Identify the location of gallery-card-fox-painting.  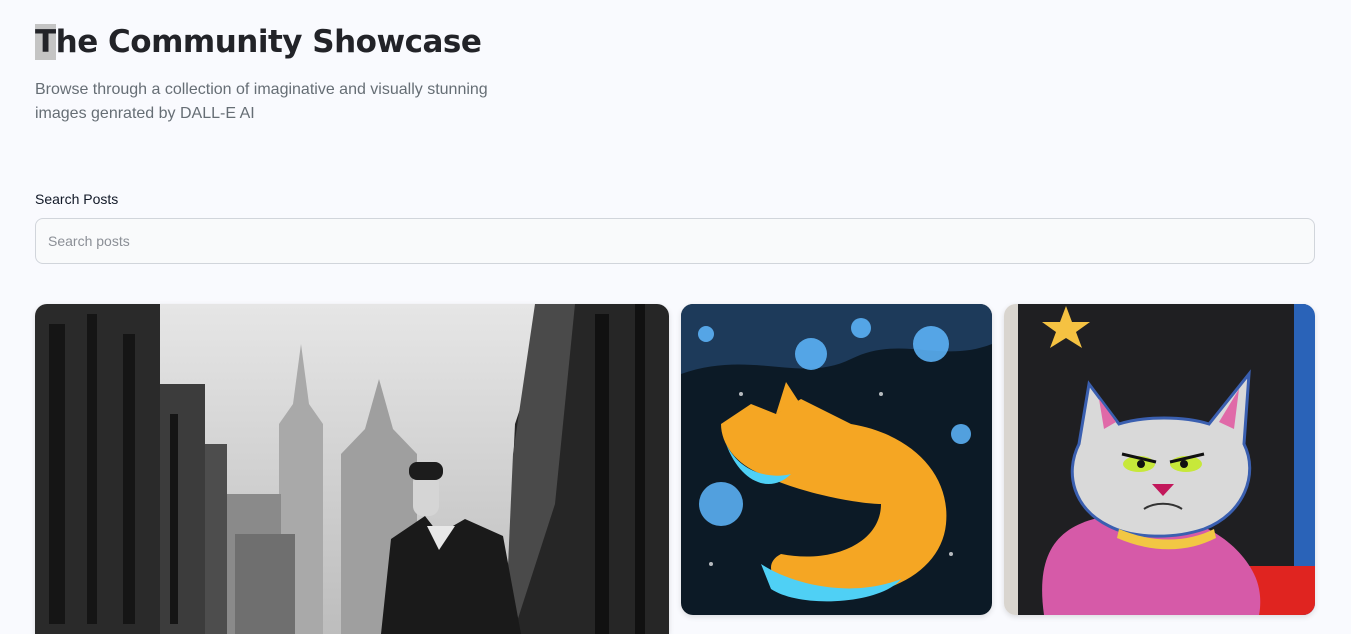
(836, 459).